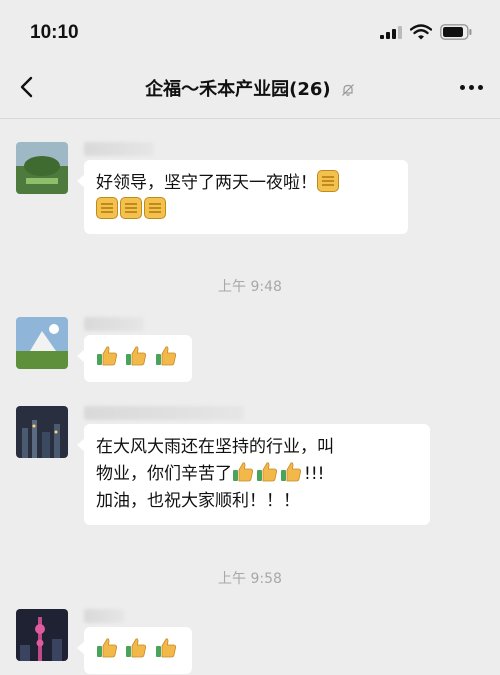 Image resolution: width=500 pixels, height=675 pixels. Describe the element at coordinates (421, 32) in the screenshot. I see `wifi-icon` at that location.